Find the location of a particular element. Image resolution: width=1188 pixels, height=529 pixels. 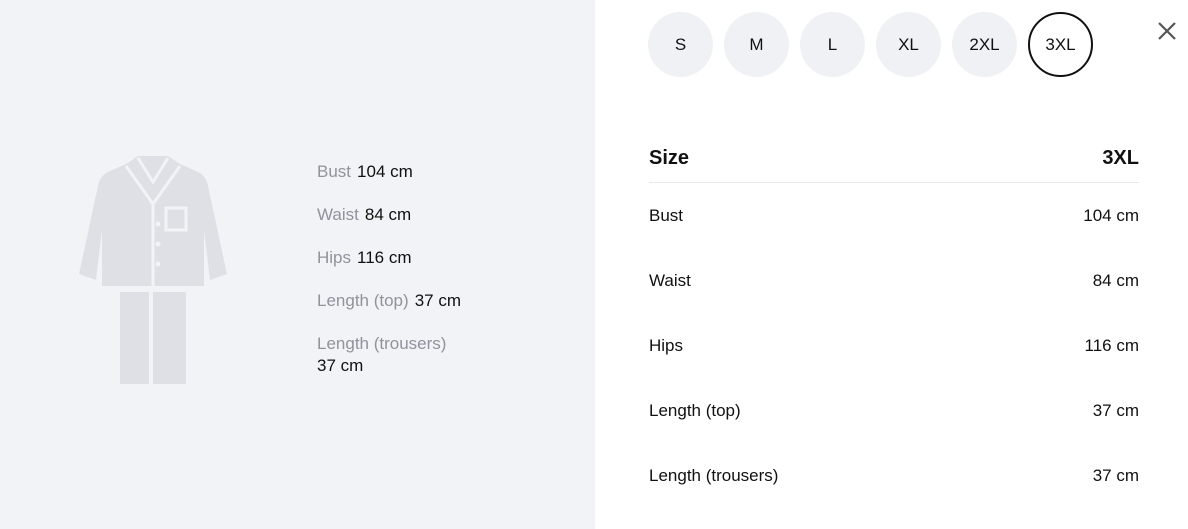

size-option-xl: XL is located at coordinates (908, 44).